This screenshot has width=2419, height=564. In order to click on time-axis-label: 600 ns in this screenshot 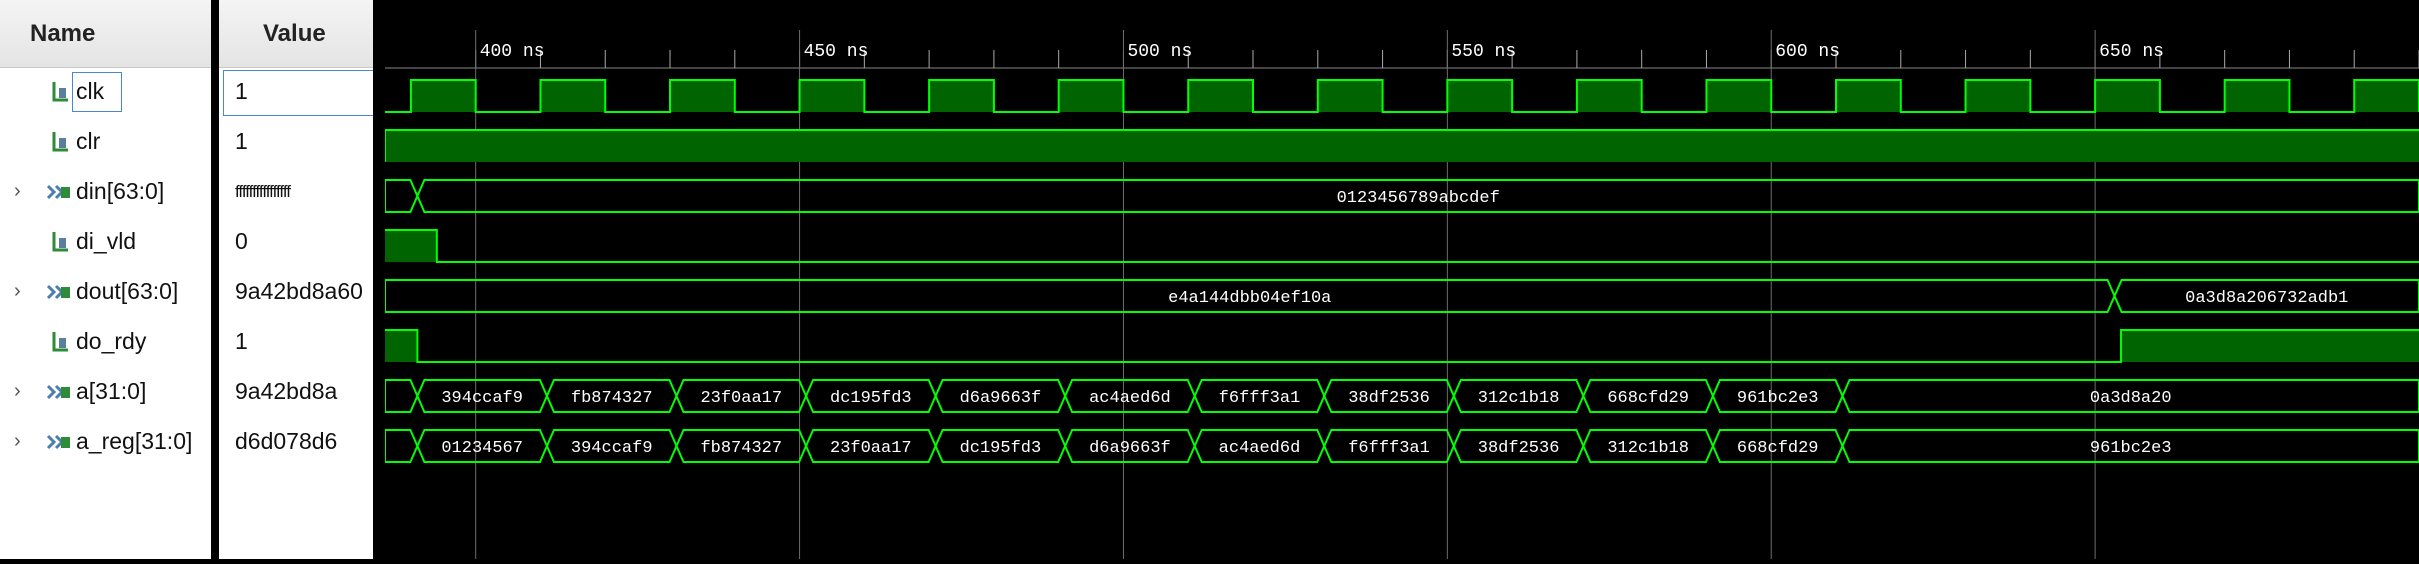, I will do `click(1807, 52)`.